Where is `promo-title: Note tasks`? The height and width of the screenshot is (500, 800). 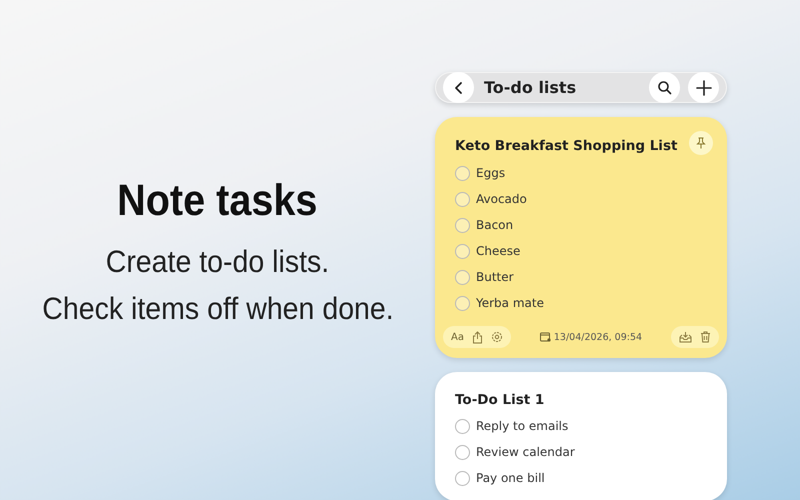 promo-title: Note tasks is located at coordinates (217, 201).